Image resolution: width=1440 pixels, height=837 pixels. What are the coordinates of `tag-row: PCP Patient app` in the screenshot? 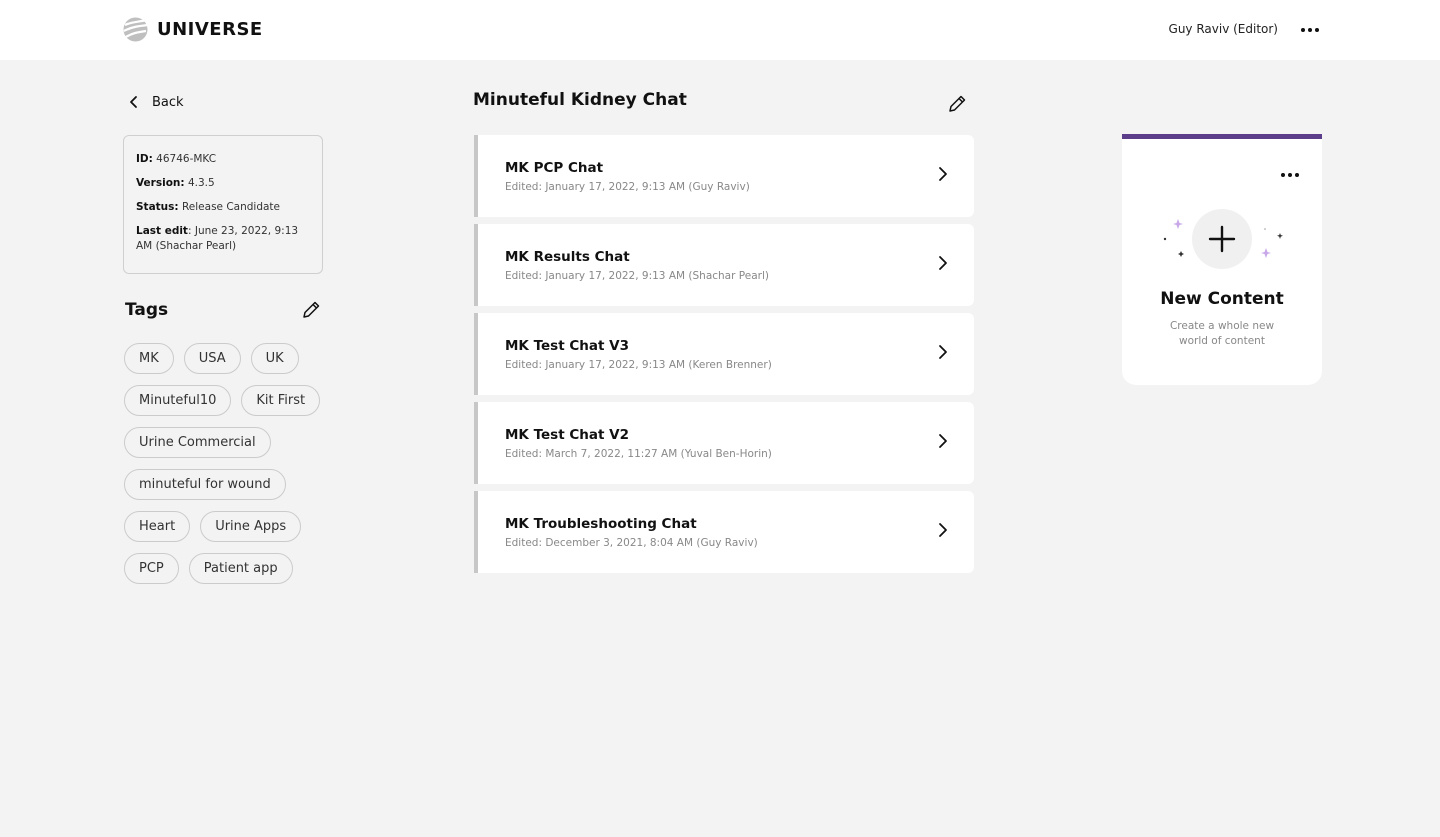 It's located at (229, 568).